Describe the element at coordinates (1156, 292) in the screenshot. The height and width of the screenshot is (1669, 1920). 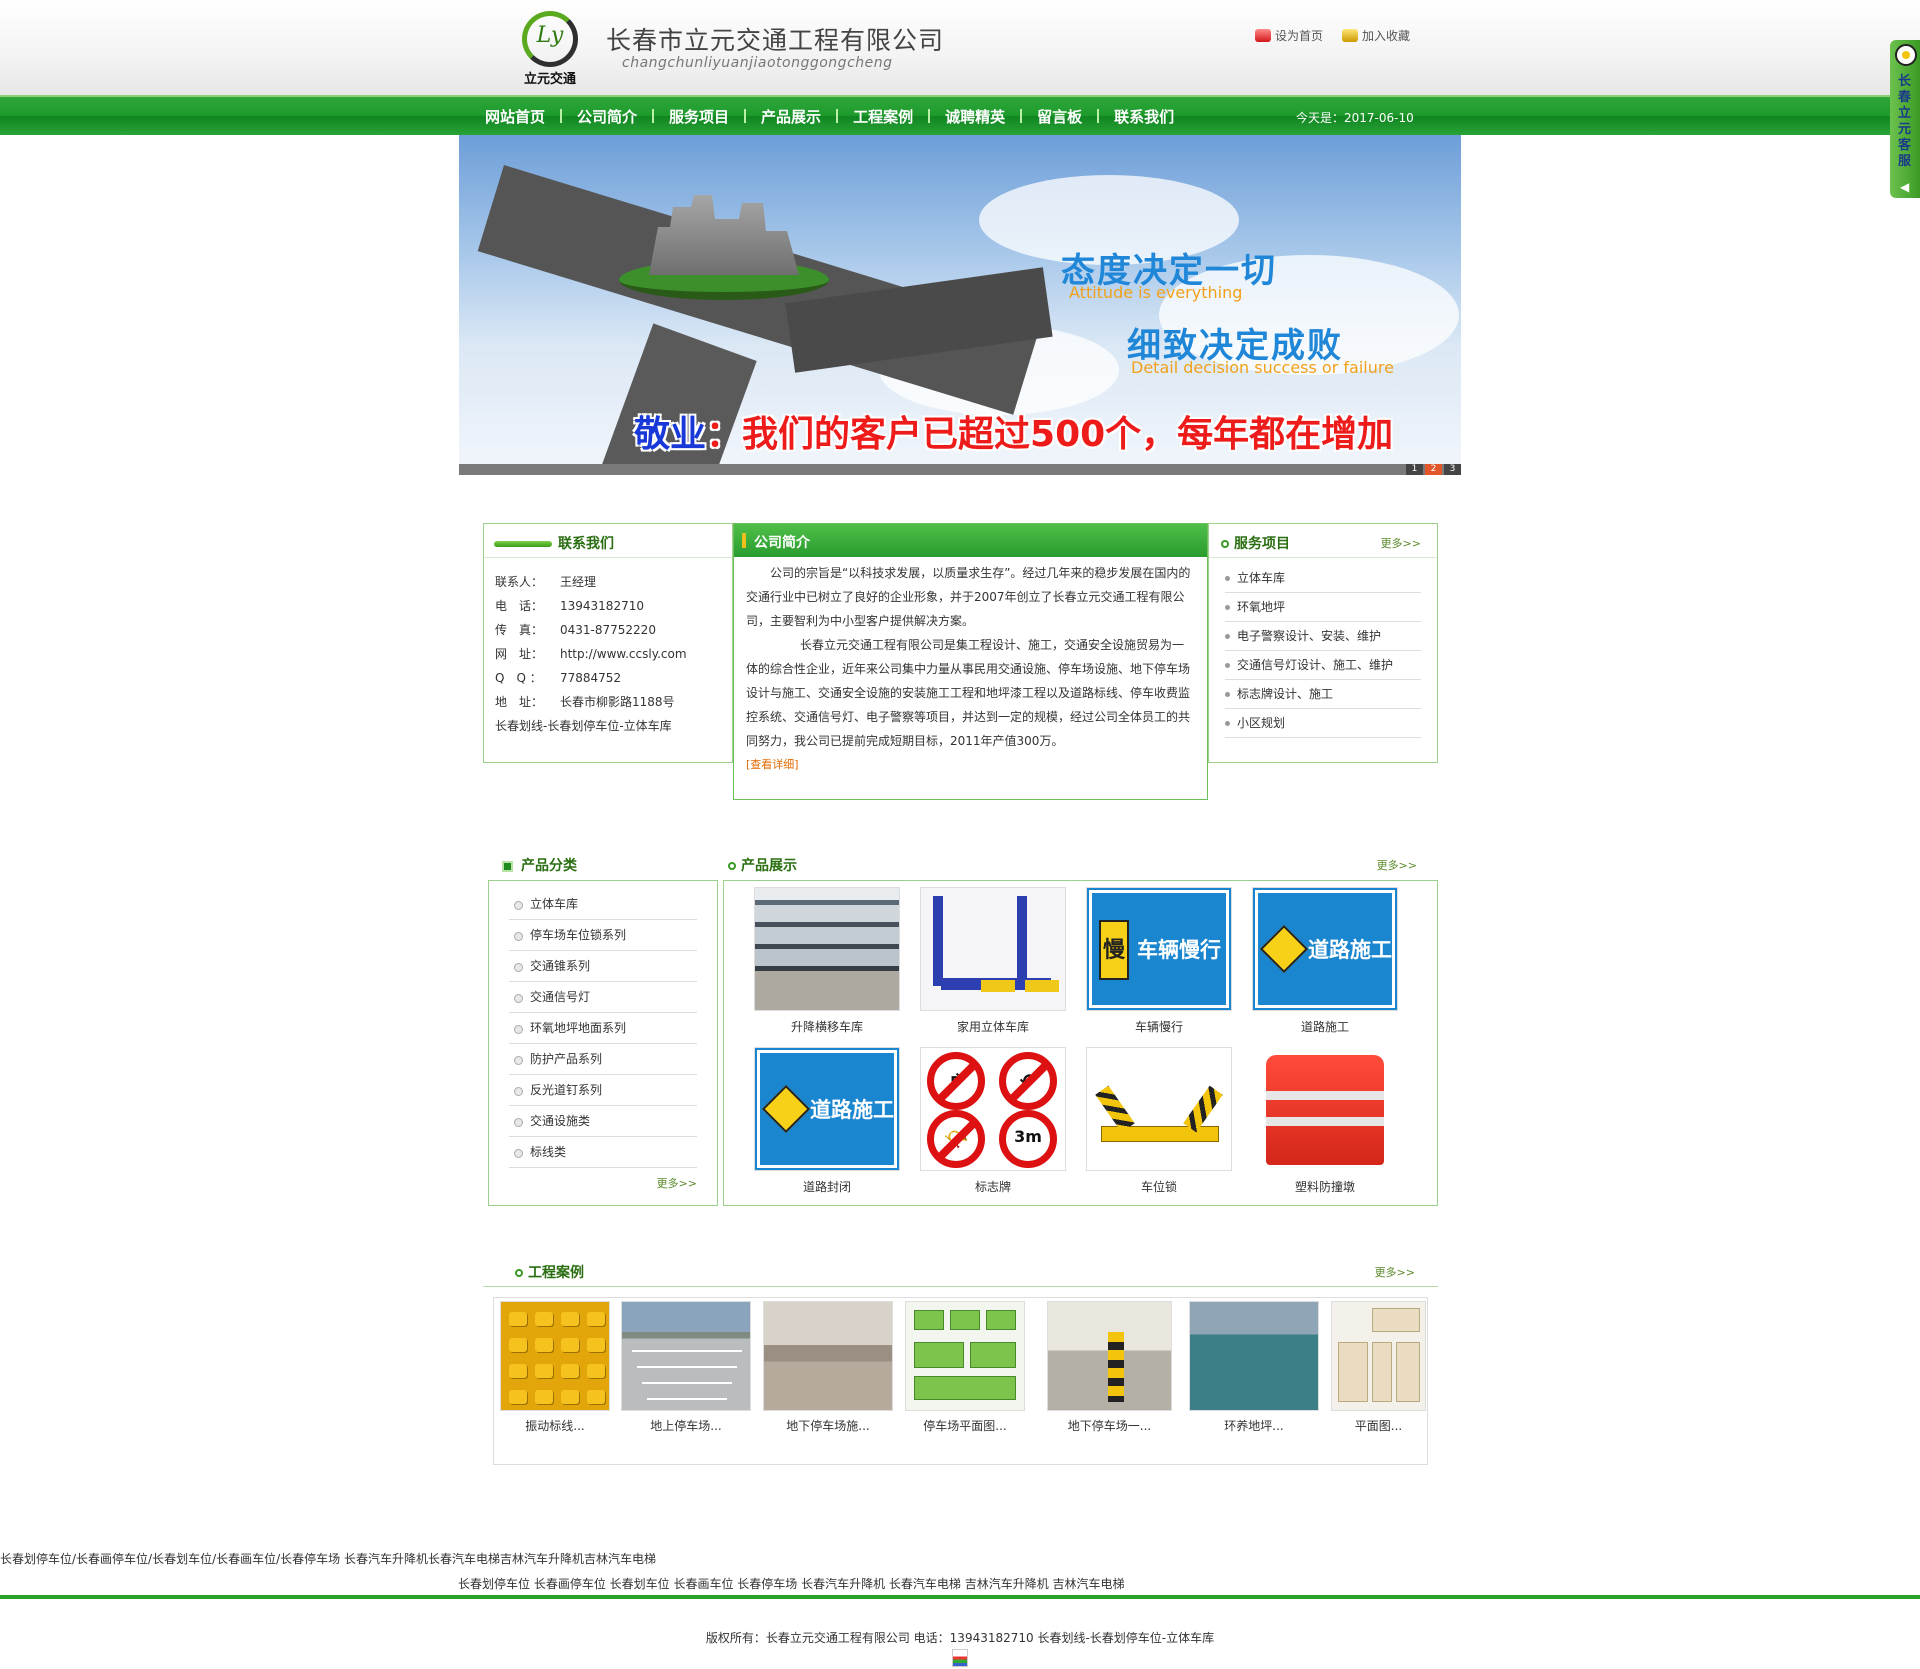
I see `slogan1-en: Attitude is everything` at that location.